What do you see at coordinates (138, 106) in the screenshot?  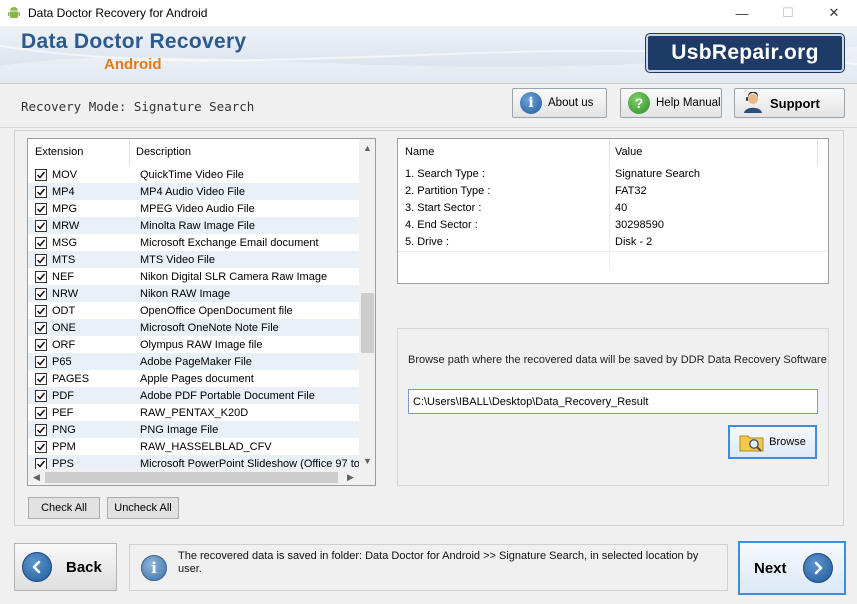 I see `recovery-mode-label: Recovery Mode: Signature Search` at bounding box center [138, 106].